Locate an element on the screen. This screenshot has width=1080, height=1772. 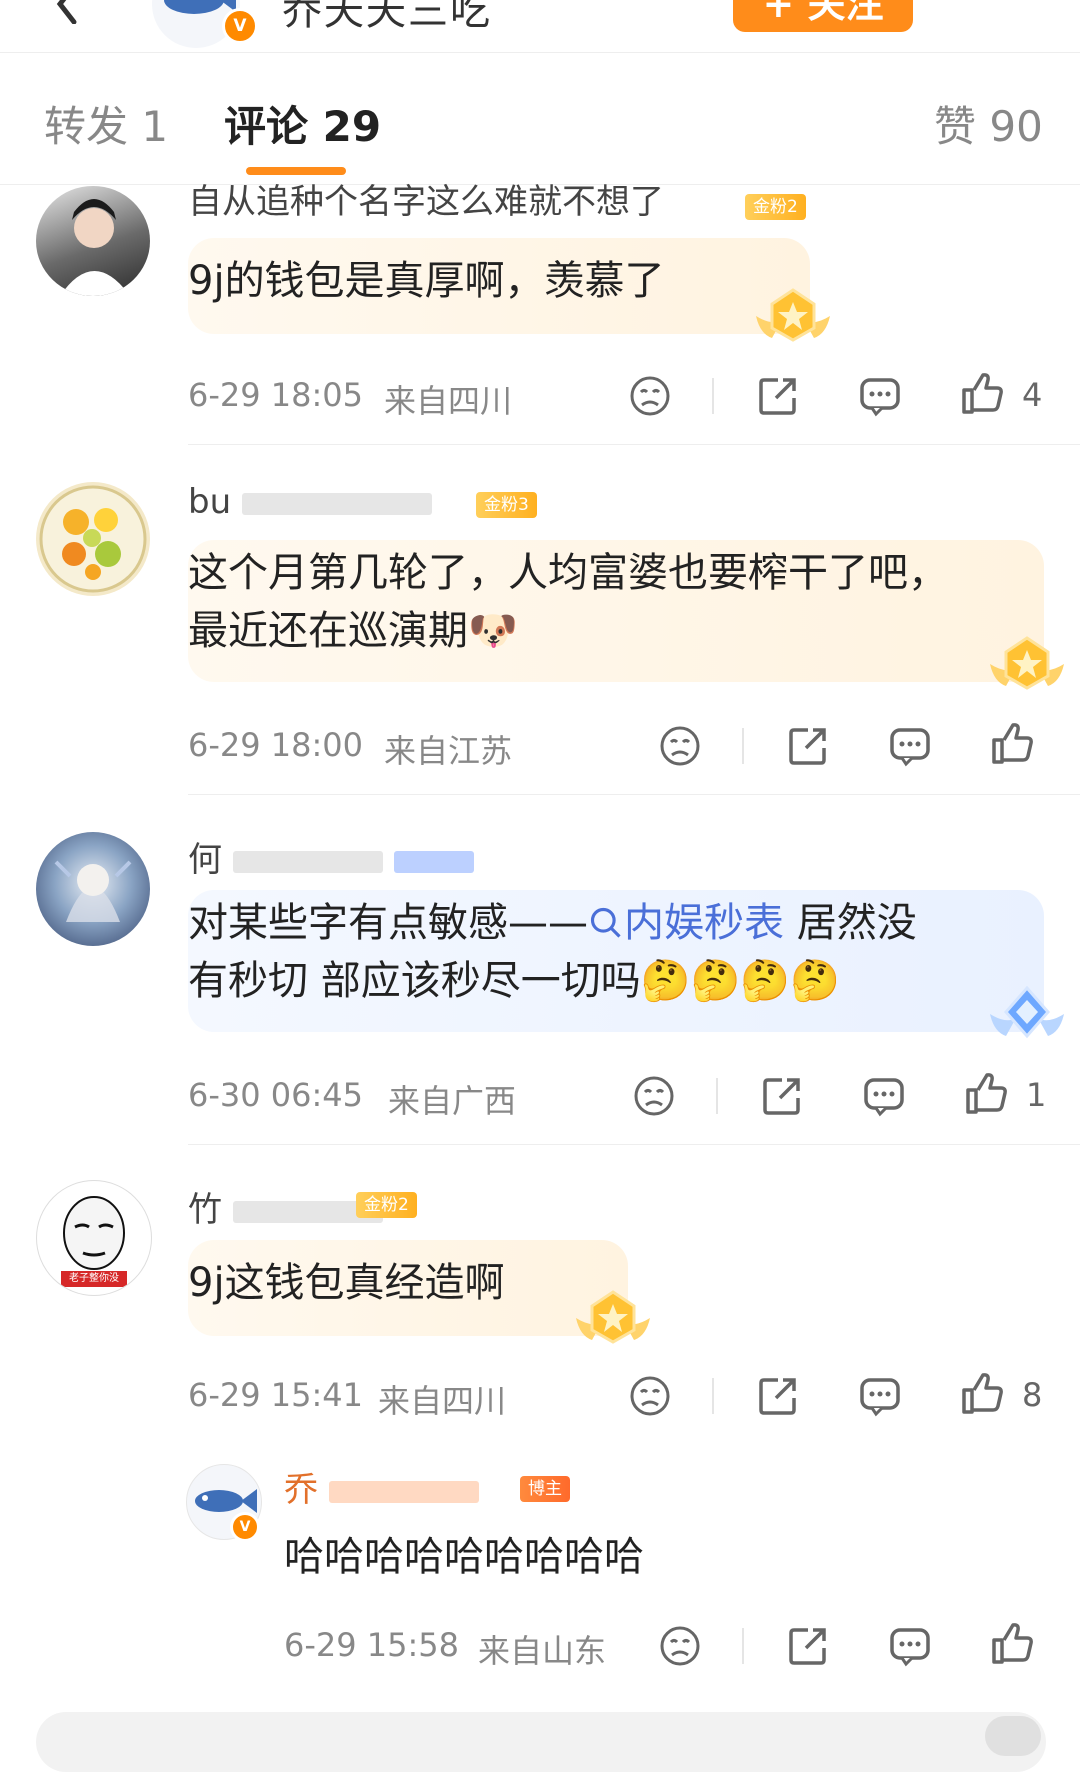
comment-username: bu is located at coordinates (310, 502).